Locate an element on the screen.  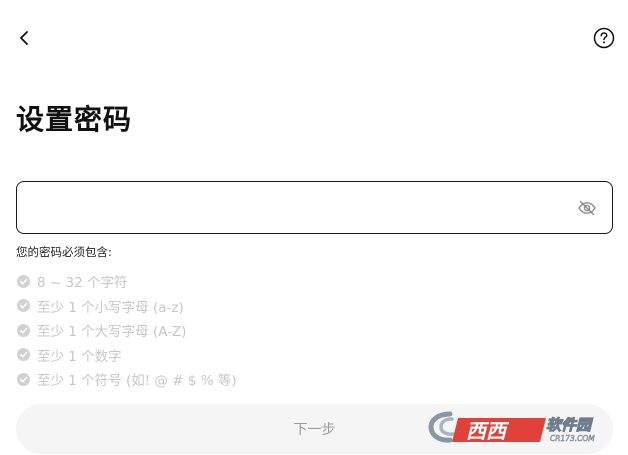
watermark-site: 软件园 is located at coordinates (570, 425).